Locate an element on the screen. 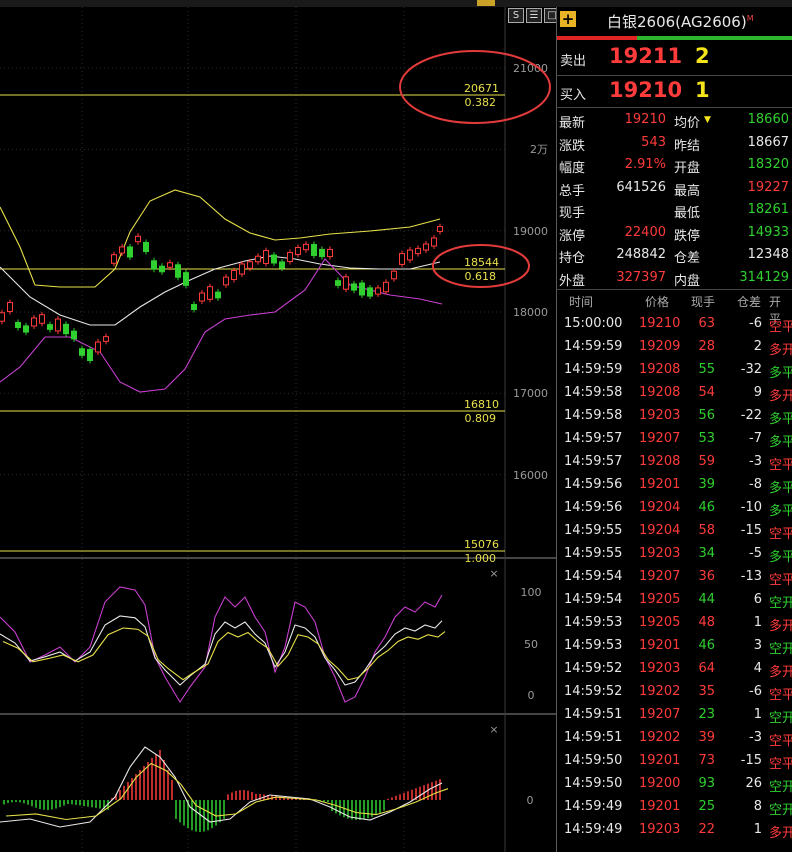  trade-row: 14:59:58 19203 56 -22 多平 is located at coordinates (674, 416).